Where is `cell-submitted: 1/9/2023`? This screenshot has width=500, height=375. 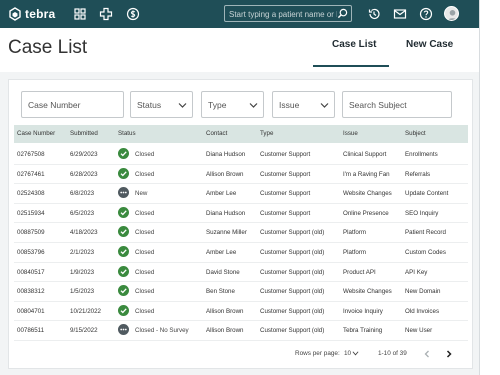 cell-submitted: 1/9/2023 is located at coordinates (82, 272).